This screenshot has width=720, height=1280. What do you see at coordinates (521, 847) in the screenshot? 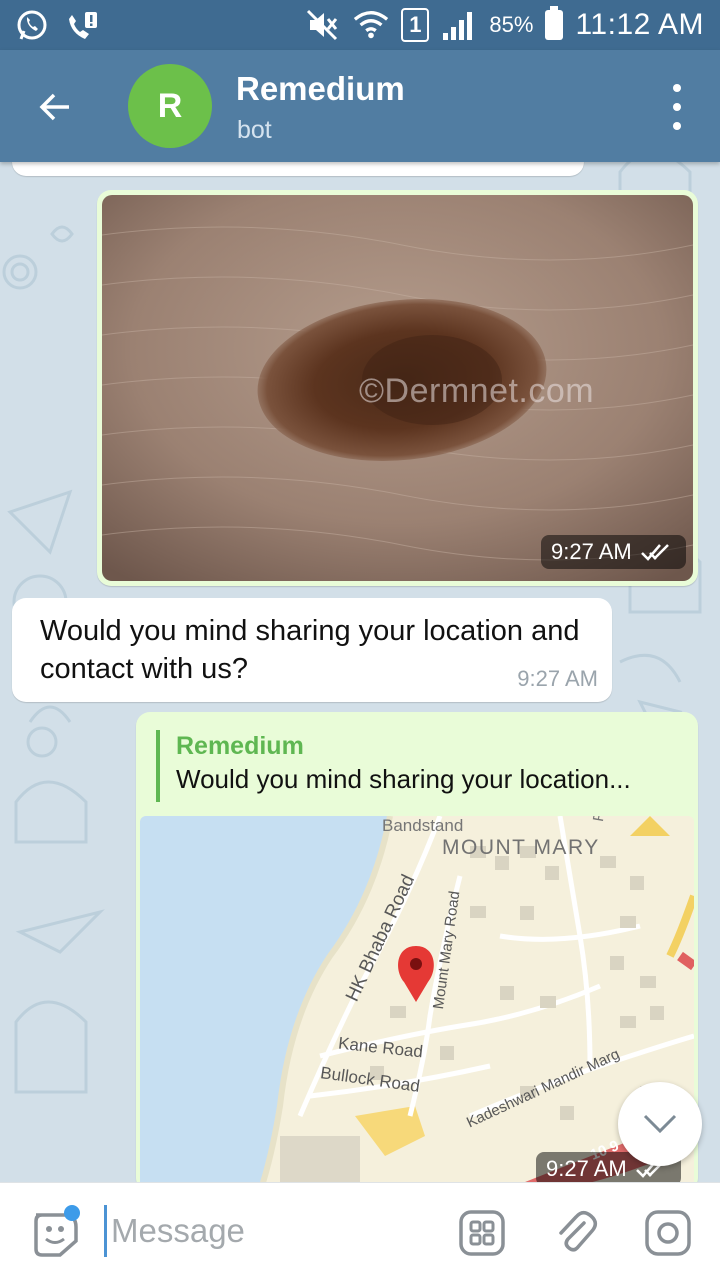
I see `map-label-mount-mary: MOUNT MARY` at bounding box center [521, 847].